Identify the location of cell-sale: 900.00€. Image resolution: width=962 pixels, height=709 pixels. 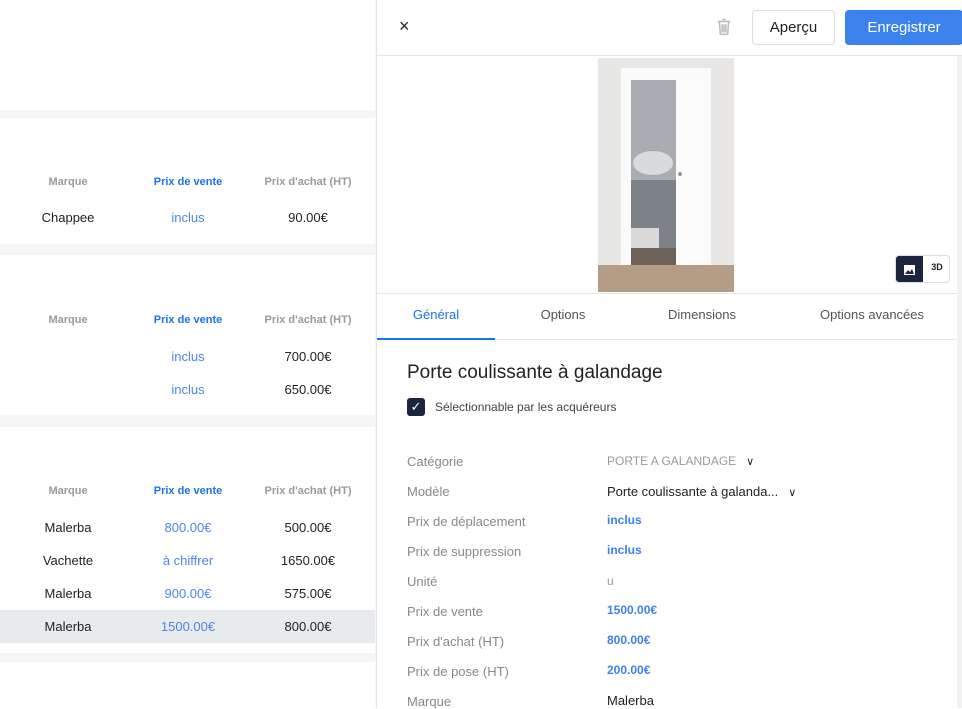
(188, 593).